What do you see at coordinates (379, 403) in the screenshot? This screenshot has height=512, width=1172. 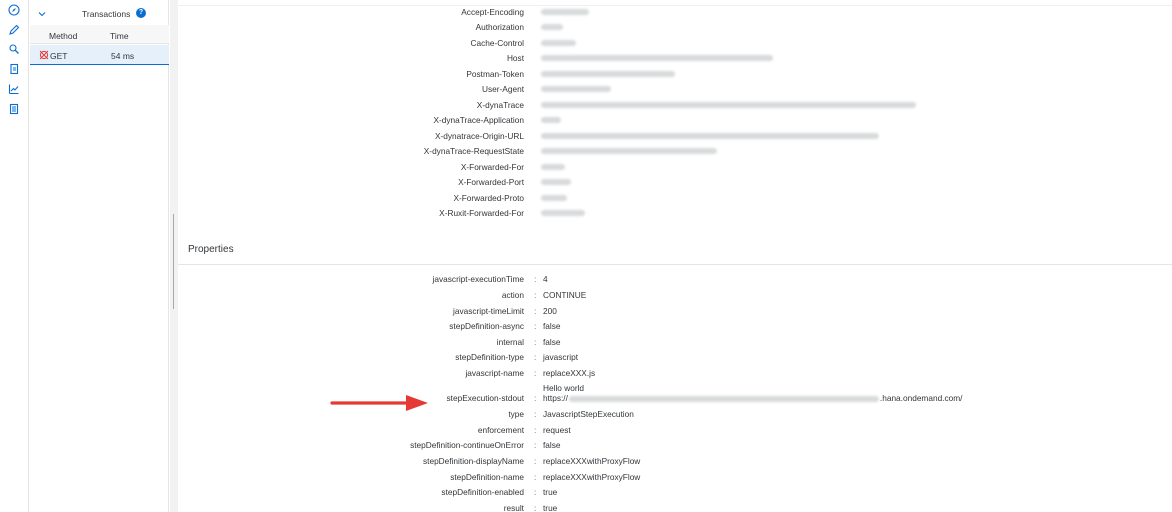 I see `red-arrow-annotation` at bounding box center [379, 403].